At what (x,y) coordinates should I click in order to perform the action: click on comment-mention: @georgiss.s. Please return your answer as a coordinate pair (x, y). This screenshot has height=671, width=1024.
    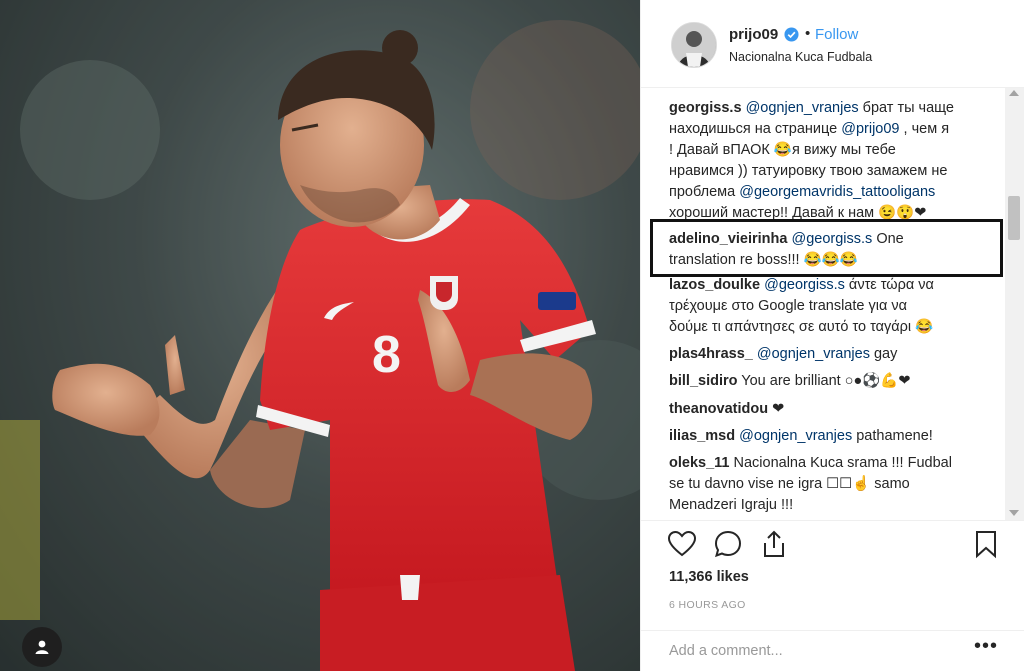
    Looking at the image, I should click on (804, 285).